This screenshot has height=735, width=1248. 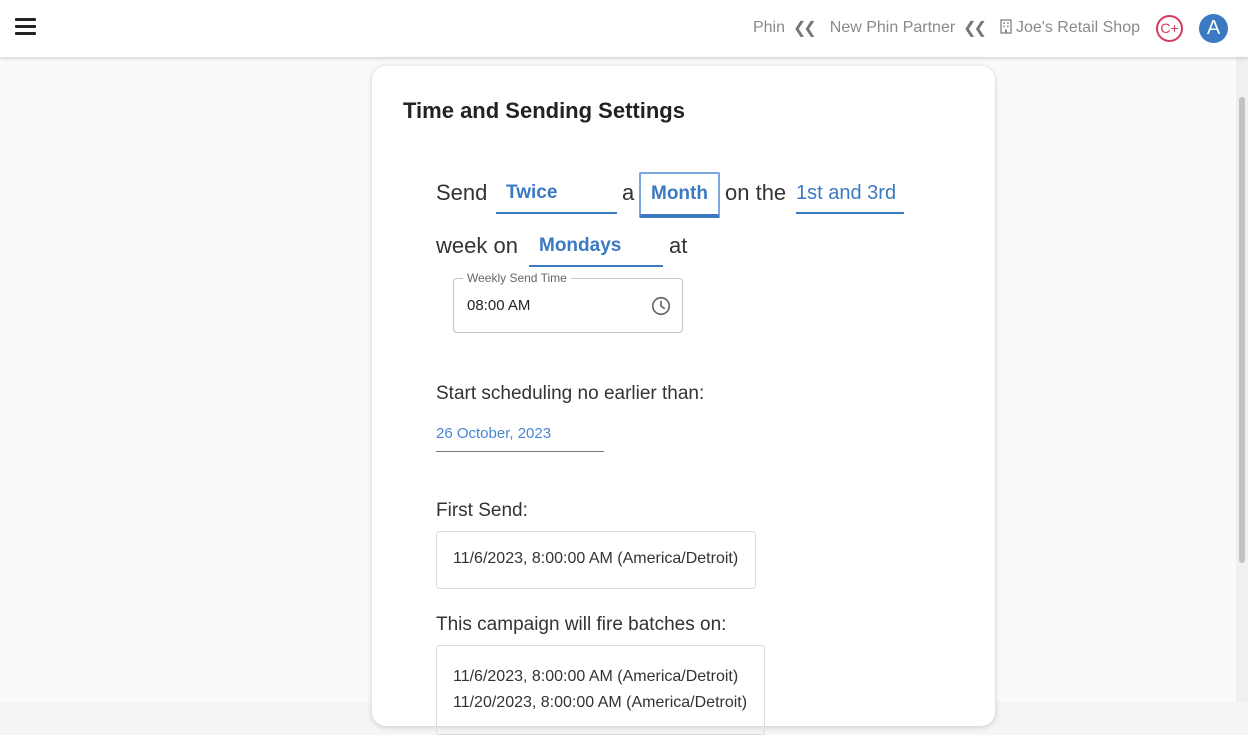 What do you see at coordinates (661, 306) in the screenshot?
I see `clock-icon` at bounding box center [661, 306].